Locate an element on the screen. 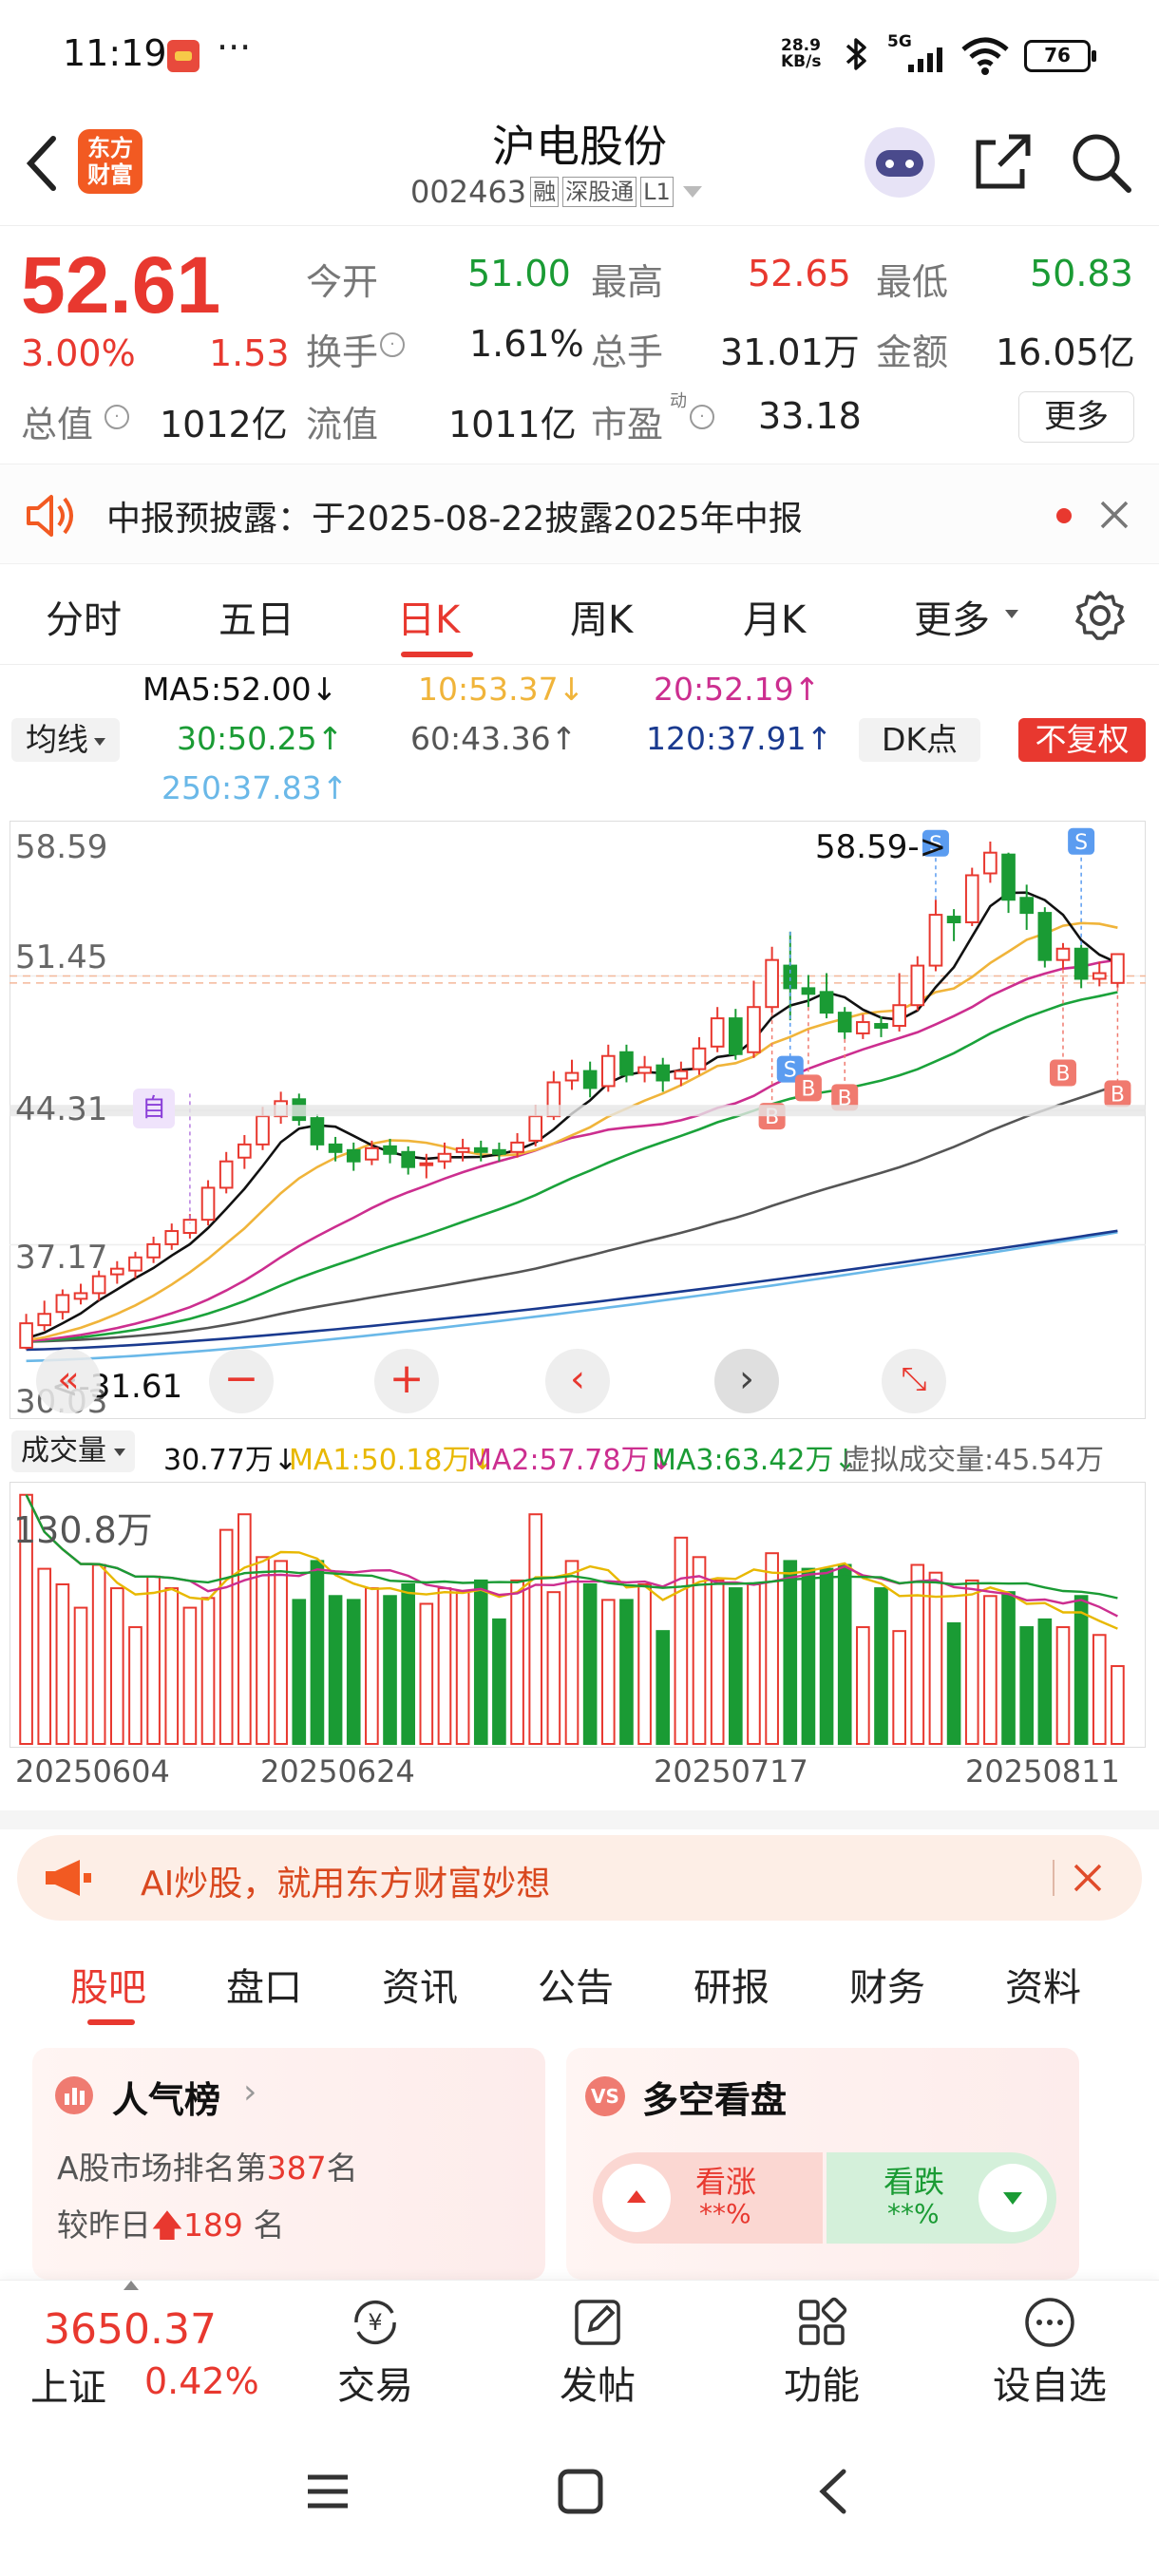 The height and width of the screenshot is (2576, 1159). sentiment-card: VS 多空看盘 看涨 **% 看跌 **% is located at coordinates (822, 2164).